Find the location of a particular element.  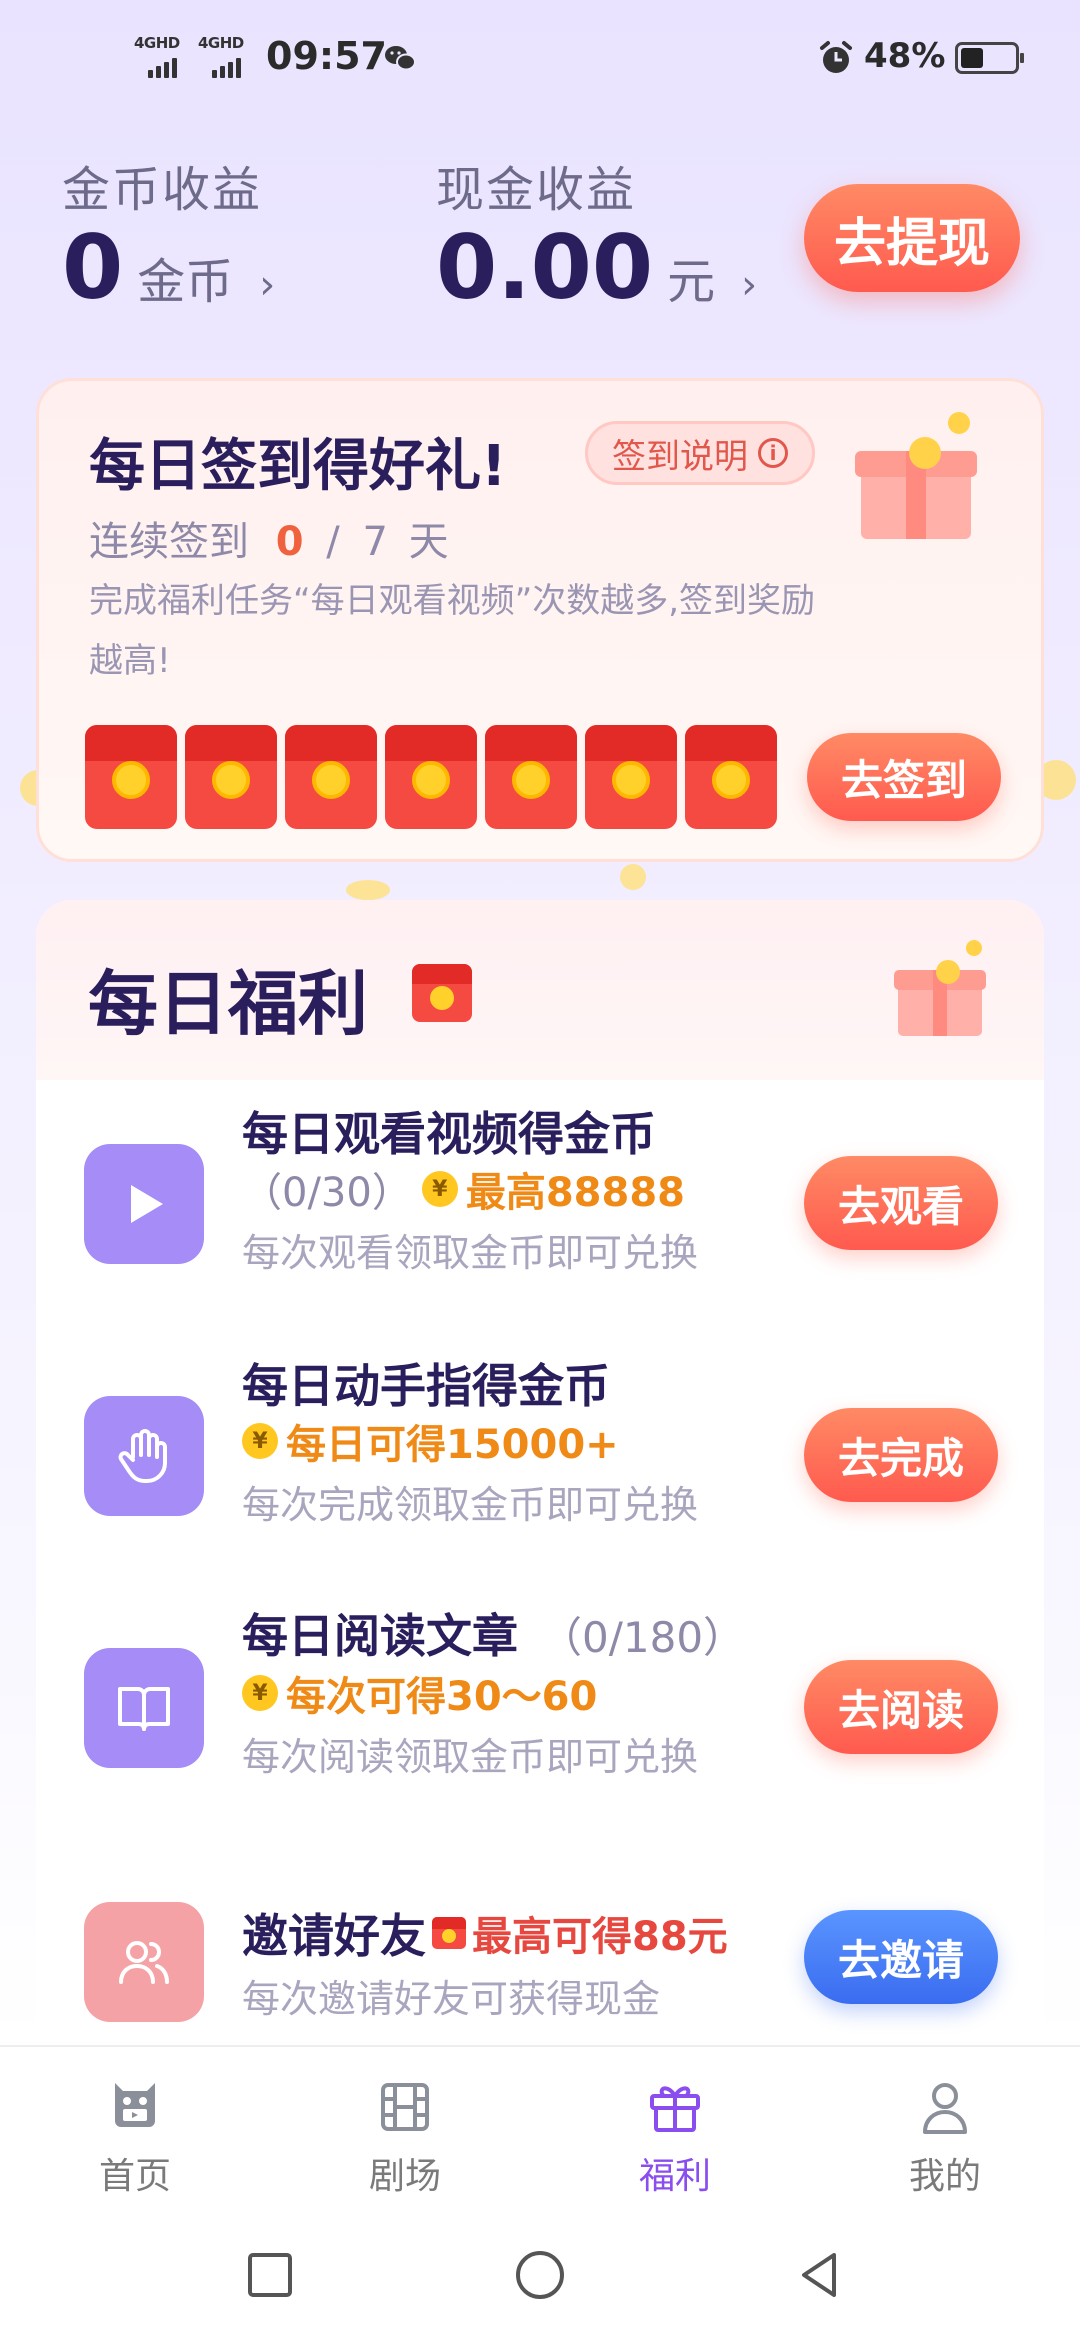

nav-label: 剧场 is located at coordinates (404, 2176).